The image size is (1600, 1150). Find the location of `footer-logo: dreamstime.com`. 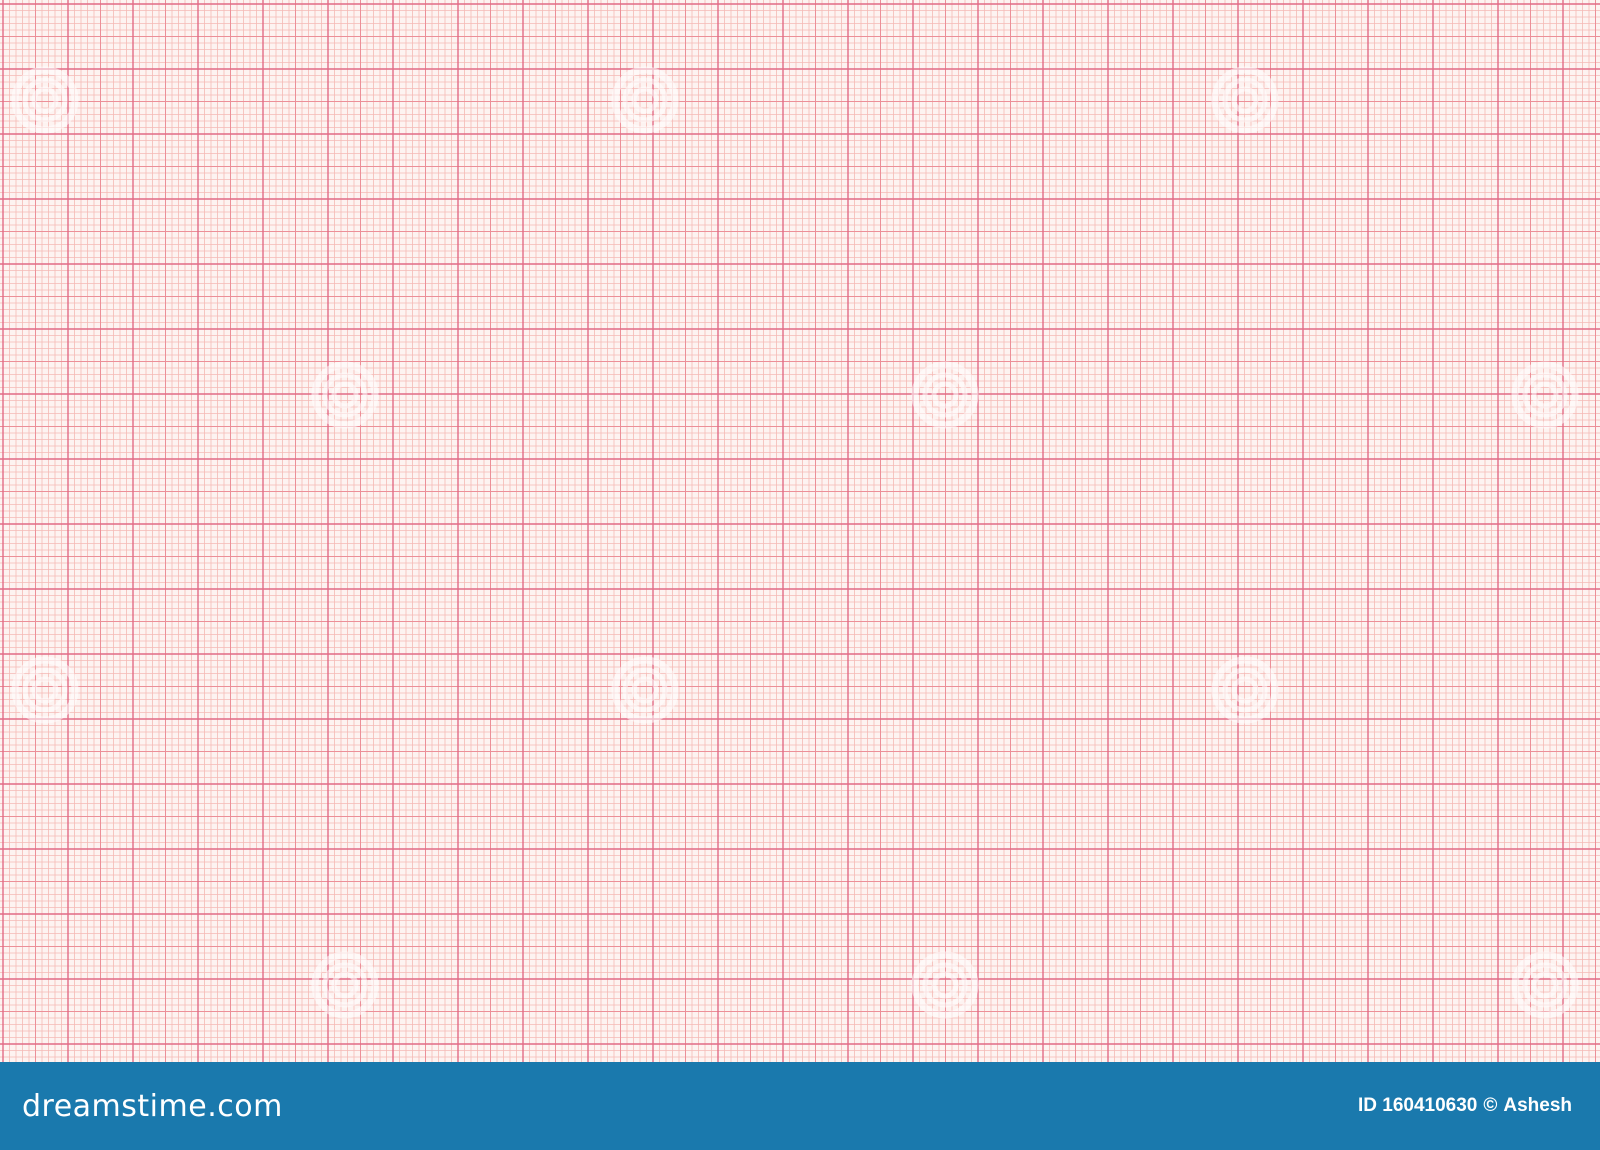

footer-logo: dreamstime.com is located at coordinates (152, 1106).